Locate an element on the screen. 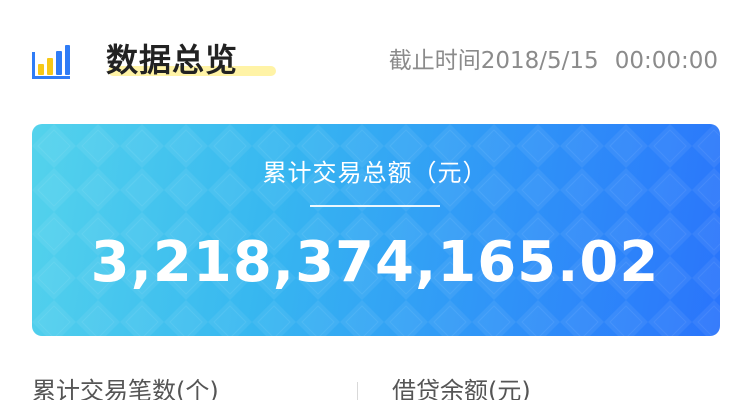 This screenshot has height=400, width=750. total-amount-value: 3,218,374,165.02 is located at coordinates (375, 262).